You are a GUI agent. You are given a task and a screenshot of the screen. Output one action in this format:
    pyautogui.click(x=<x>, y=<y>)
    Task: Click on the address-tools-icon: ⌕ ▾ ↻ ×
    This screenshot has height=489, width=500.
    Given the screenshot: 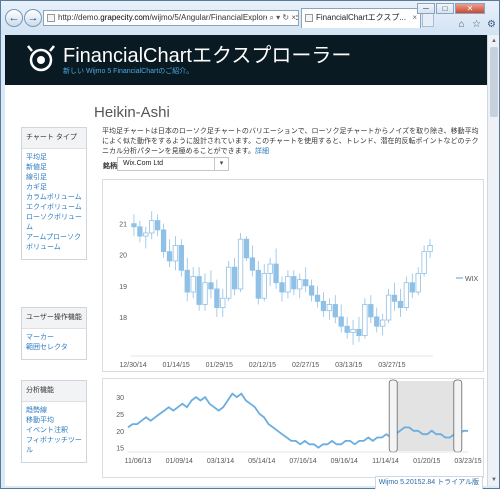 What is the action you would take?
    pyautogui.click(x=281, y=18)
    